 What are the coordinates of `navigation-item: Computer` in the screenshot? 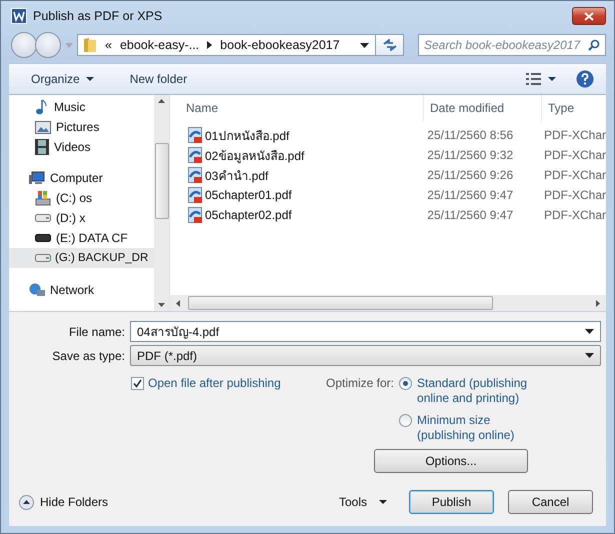 It's located at (81, 178).